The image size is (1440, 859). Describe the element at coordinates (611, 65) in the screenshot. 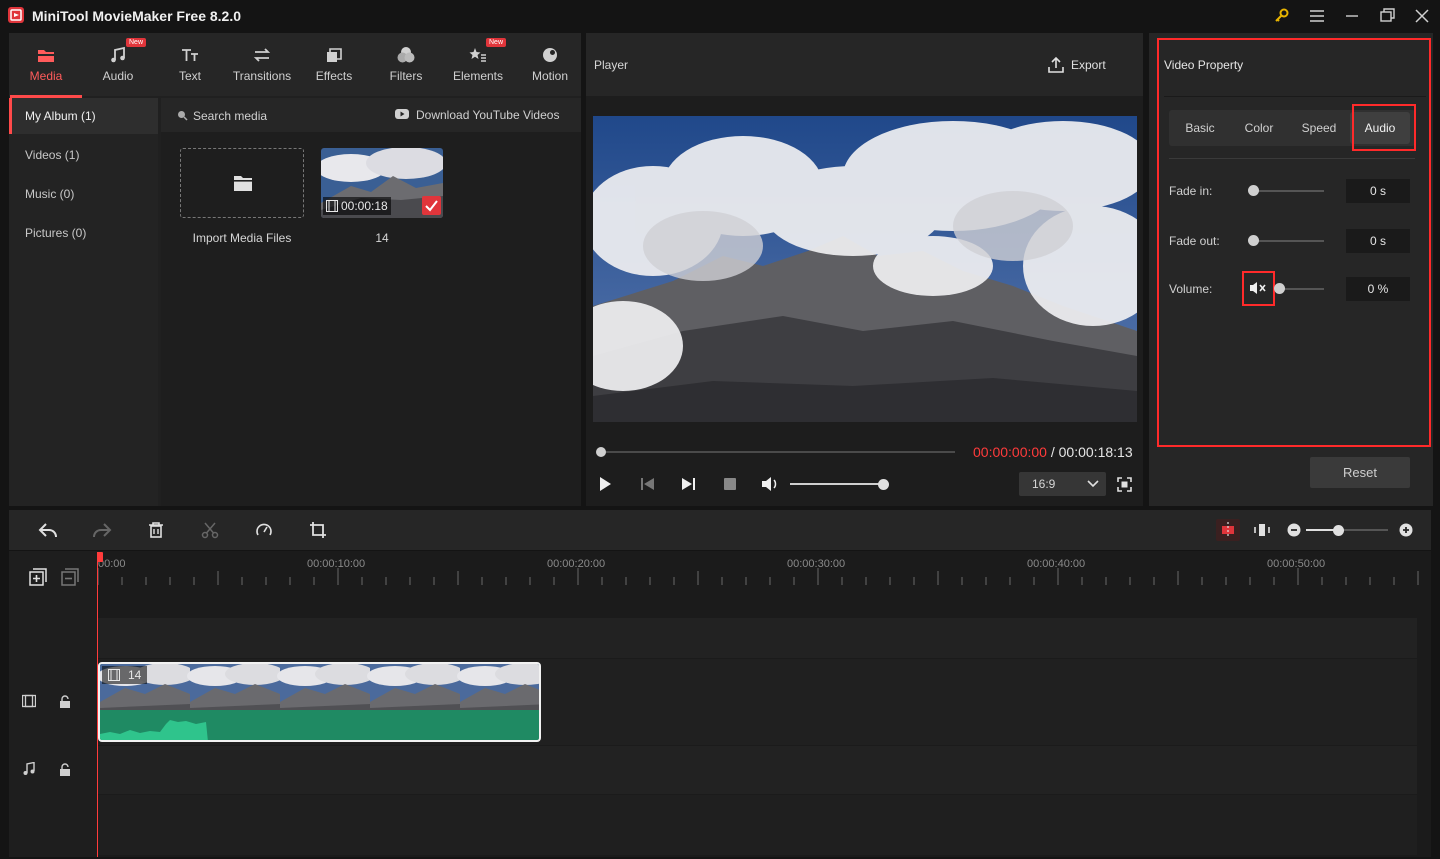

I see `player-title: Player` at that location.